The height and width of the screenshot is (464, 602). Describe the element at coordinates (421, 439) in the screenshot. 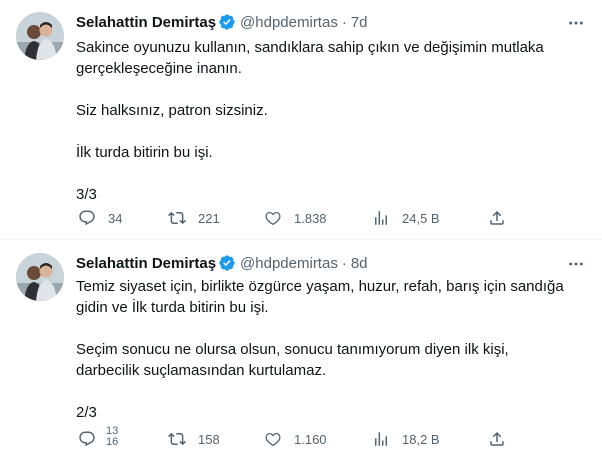

I see `view-count: 18,2 B` at that location.